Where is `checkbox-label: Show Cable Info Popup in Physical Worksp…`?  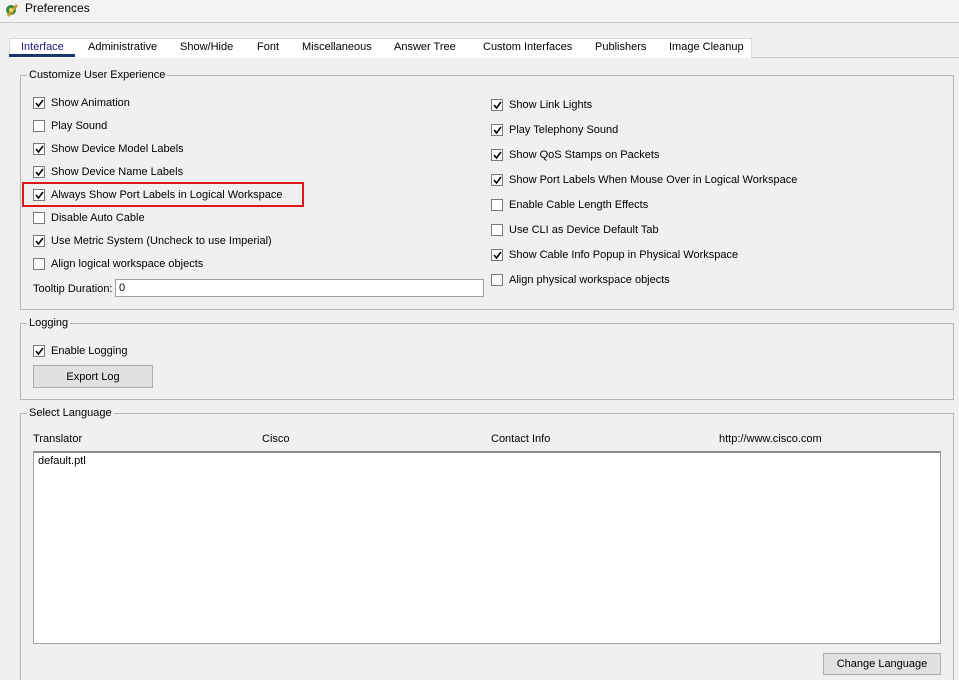 checkbox-label: Show Cable Info Popup in Physical Worksp… is located at coordinates (624, 255).